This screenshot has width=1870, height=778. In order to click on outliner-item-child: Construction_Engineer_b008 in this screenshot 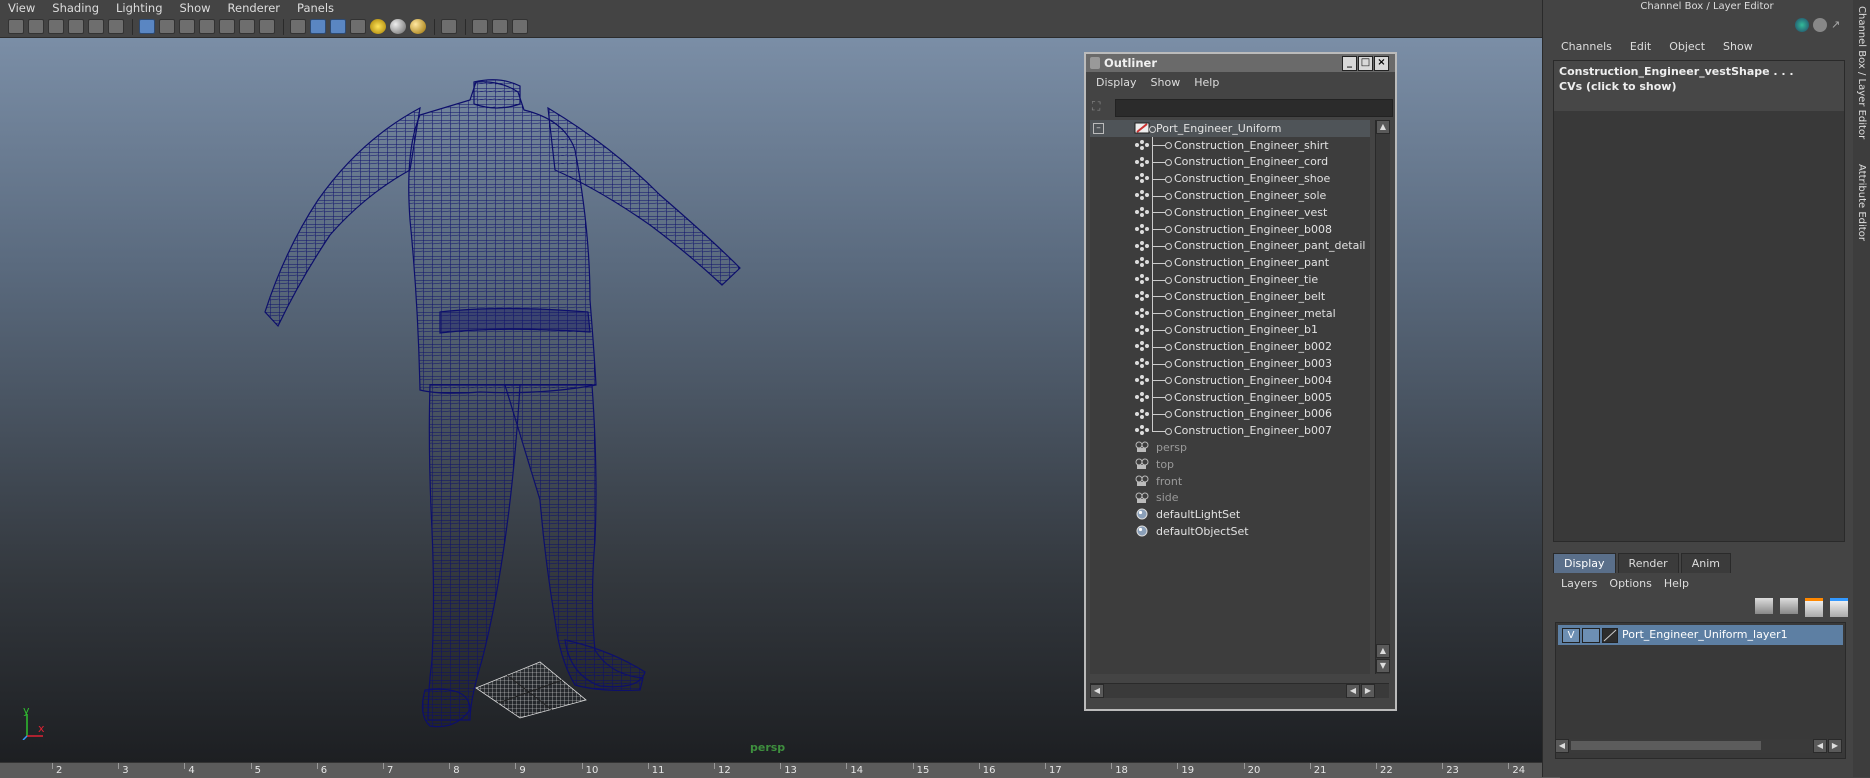, I will do `click(1230, 229)`.